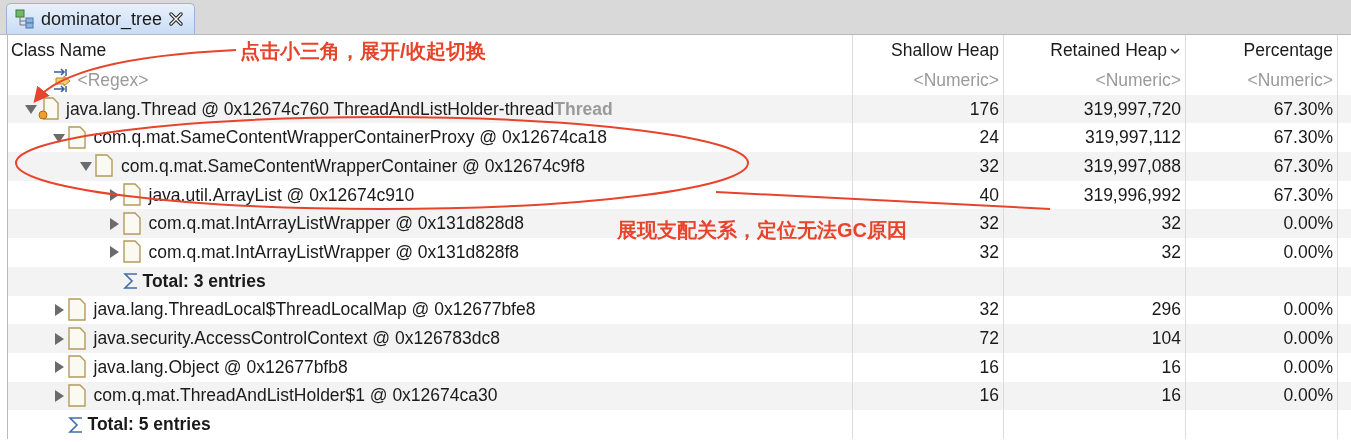 Image resolution: width=1351 pixels, height=442 pixels. What do you see at coordinates (220, 367) in the screenshot?
I see `class-name: java.lang.Object @ 0x12677bfb8` at bounding box center [220, 367].